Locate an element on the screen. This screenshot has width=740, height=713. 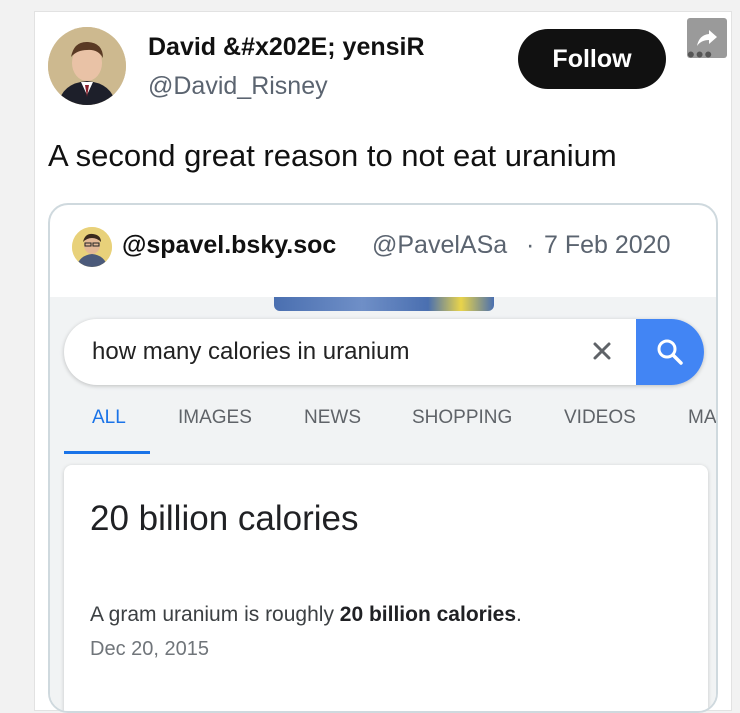
quoted-name: @spavel.bsky.soc is located at coordinates (243, 245).